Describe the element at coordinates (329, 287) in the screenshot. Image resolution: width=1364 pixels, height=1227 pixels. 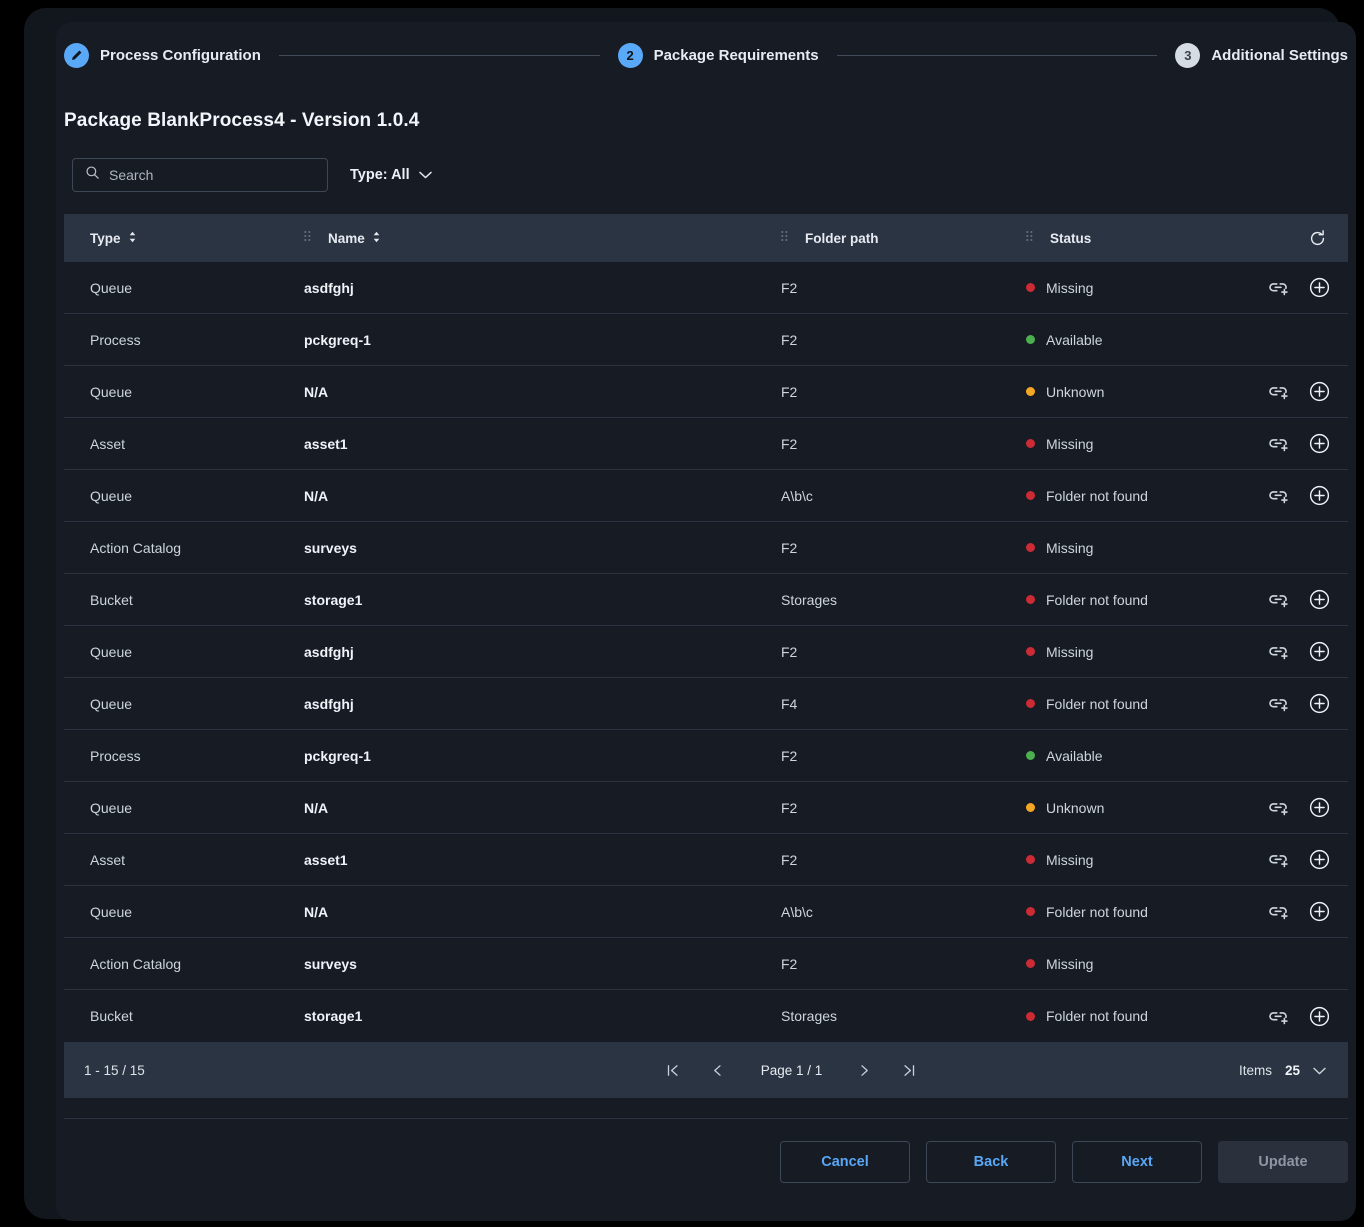
I see `cell-name: asdfghj` at that location.